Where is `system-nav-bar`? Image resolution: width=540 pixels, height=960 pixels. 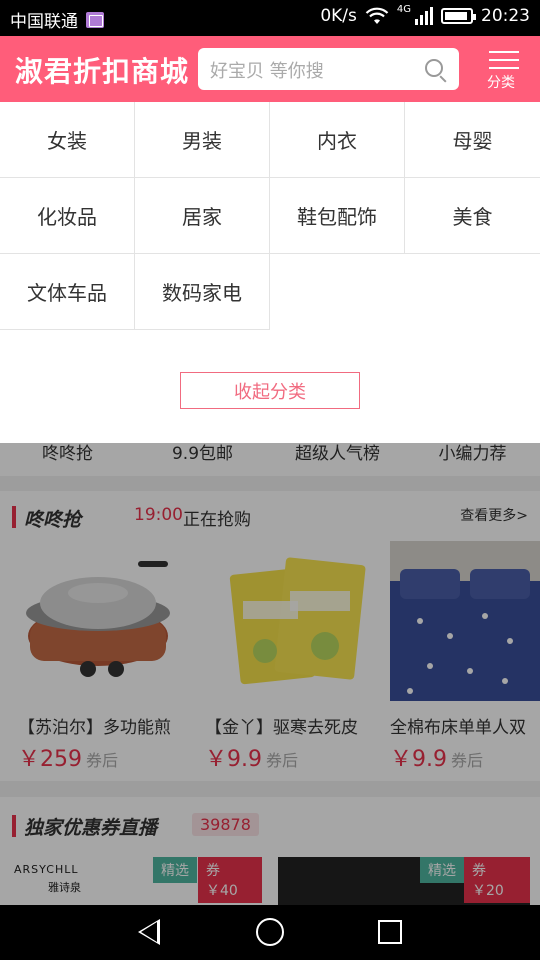
system-nav-bar is located at coordinates (270, 932).